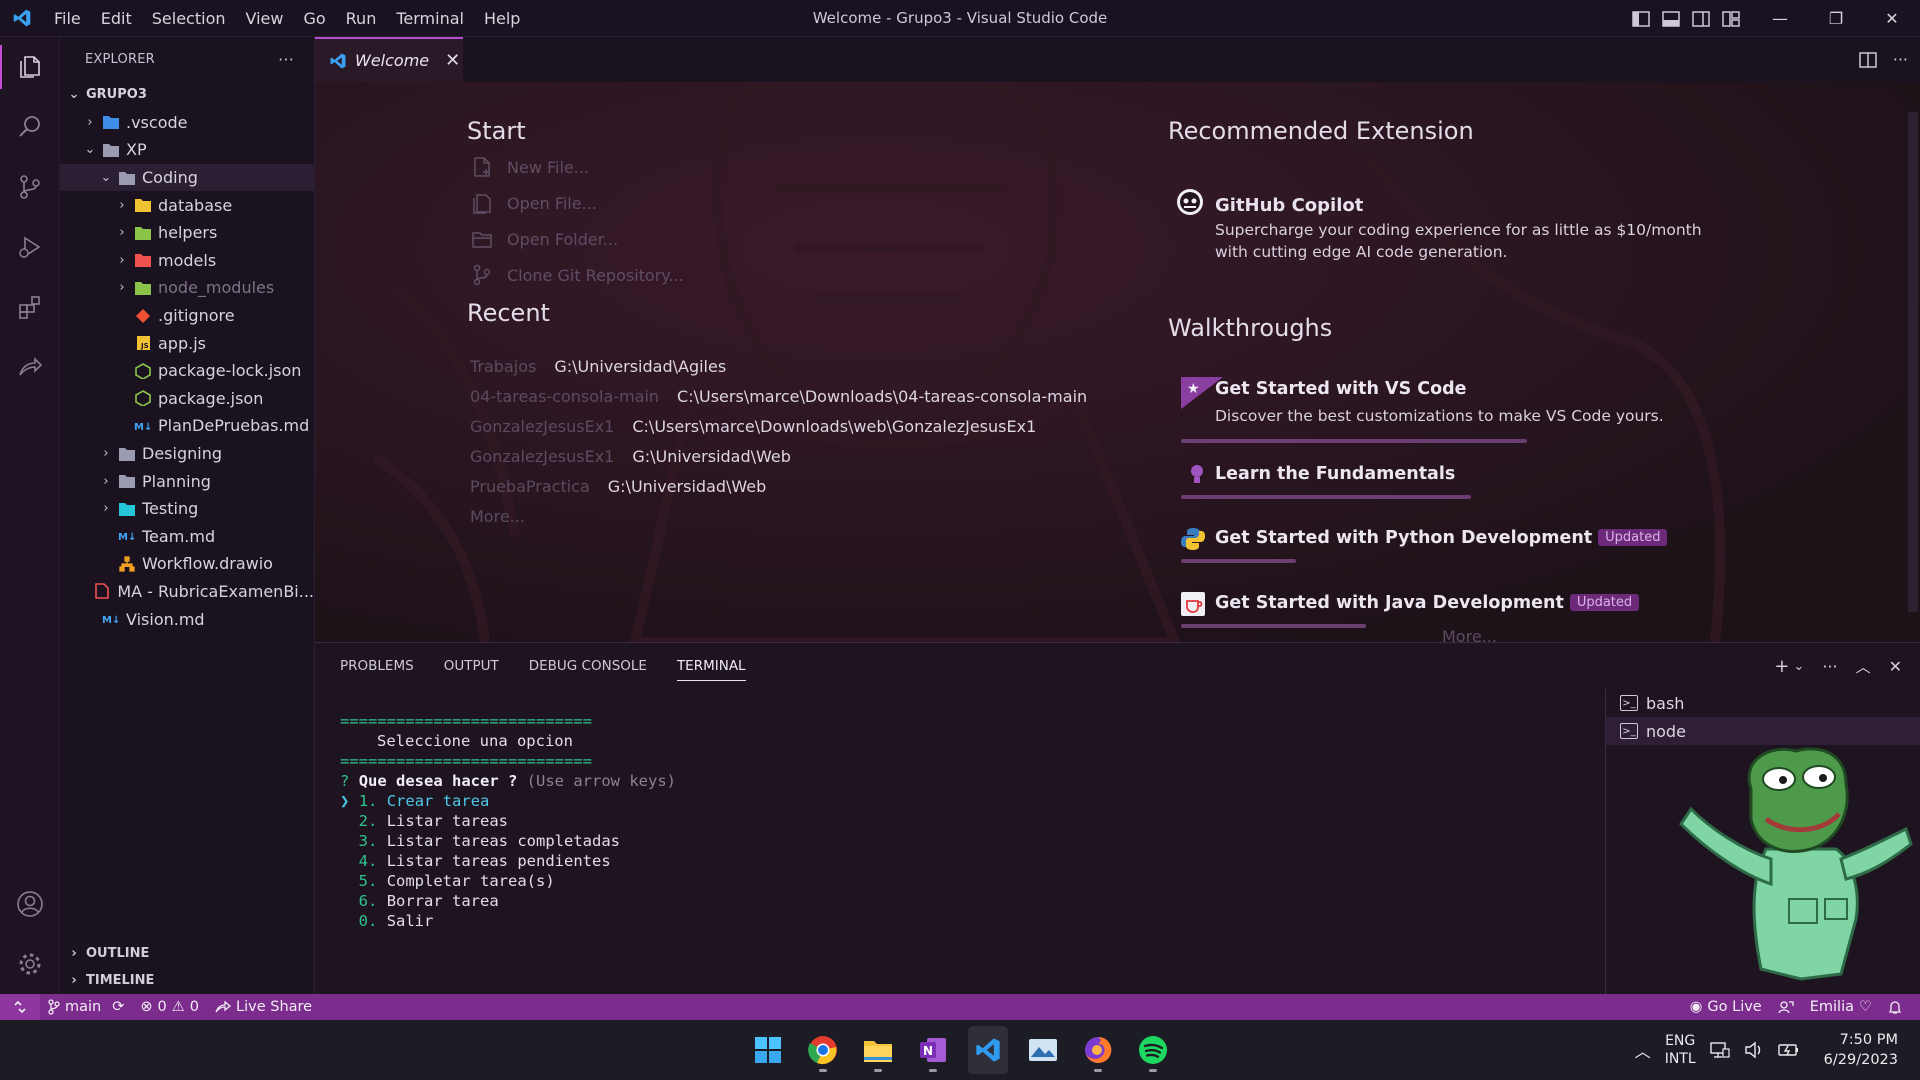  What do you see at coordinates (1153, 1050) in the screenshot?
I see `spotify-icon` at bounding box center [1153, 1050].